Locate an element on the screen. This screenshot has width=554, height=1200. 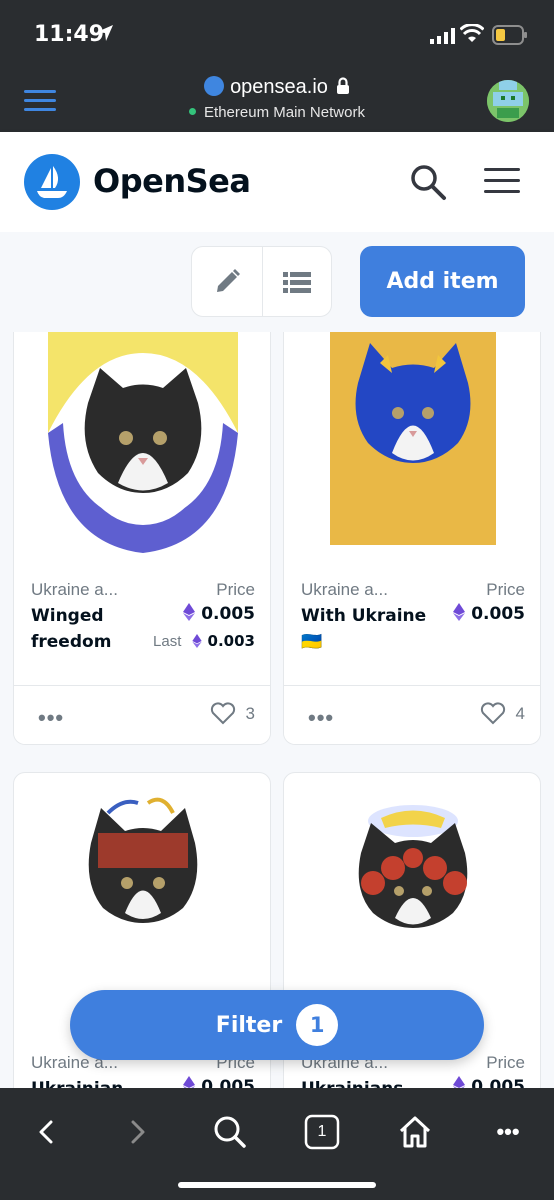
items-toolbar: Add item is located at coordinates (277, 282).